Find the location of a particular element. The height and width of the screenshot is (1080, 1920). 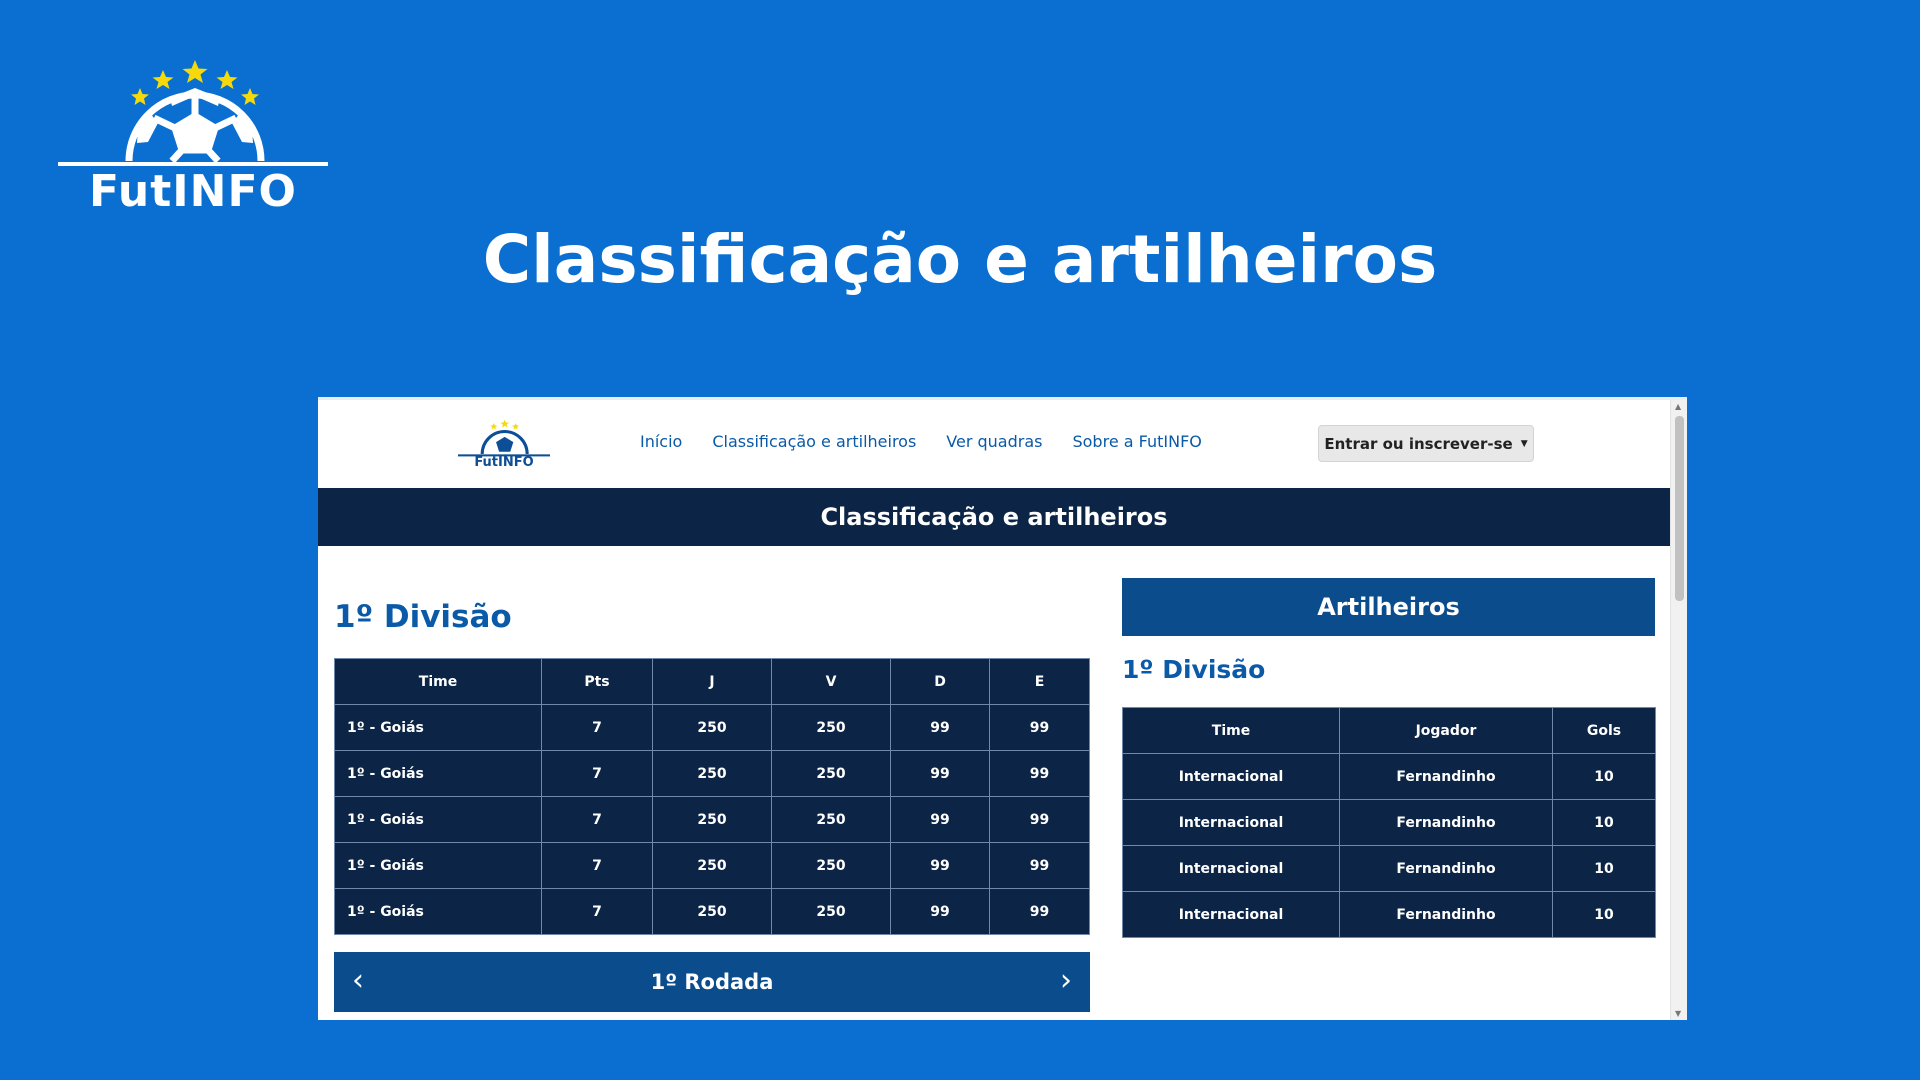

nav-link-classificacao: Classificação e artilheiros is located at coordinates (814, 441).